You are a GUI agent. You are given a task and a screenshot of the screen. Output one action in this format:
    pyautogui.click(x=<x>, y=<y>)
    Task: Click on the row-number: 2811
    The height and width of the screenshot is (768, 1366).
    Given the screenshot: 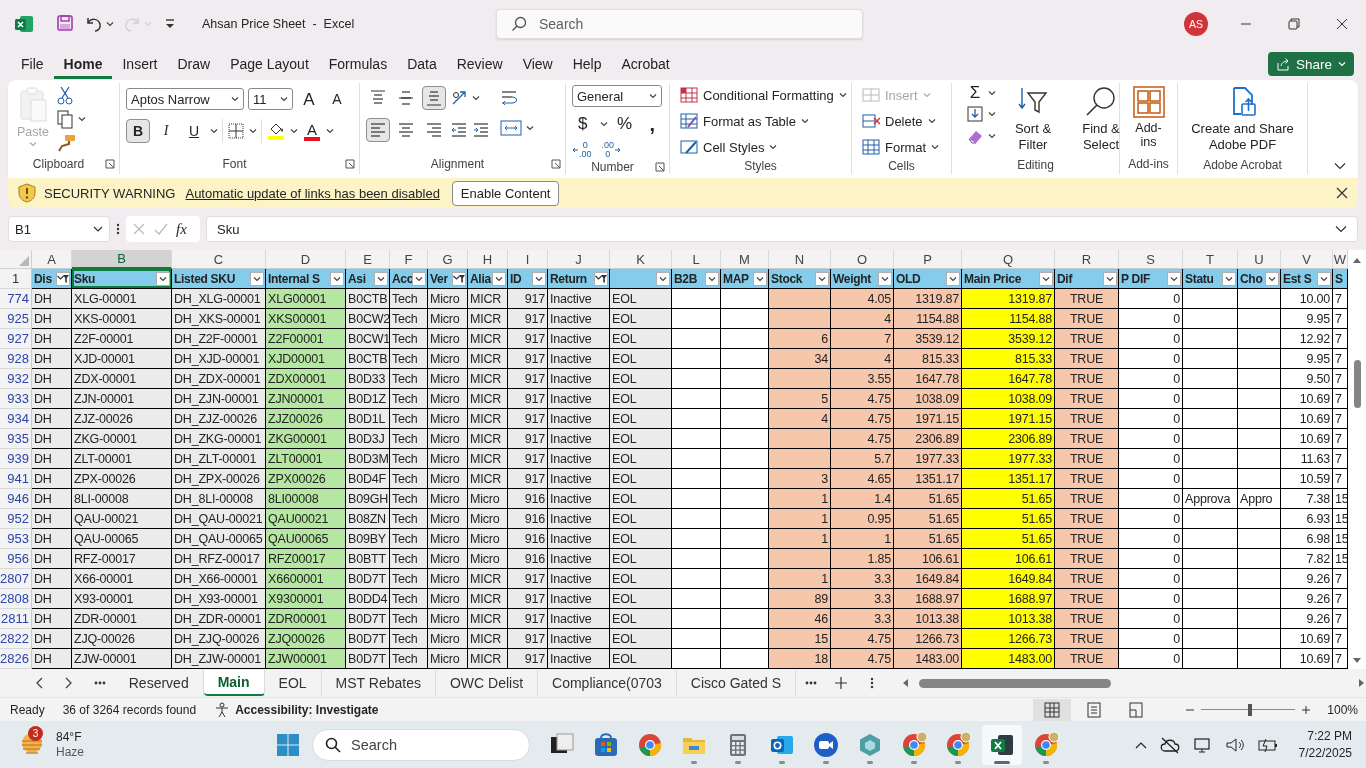 What is the action you would take?
    pyautogui.click(x=16, y=619)
    